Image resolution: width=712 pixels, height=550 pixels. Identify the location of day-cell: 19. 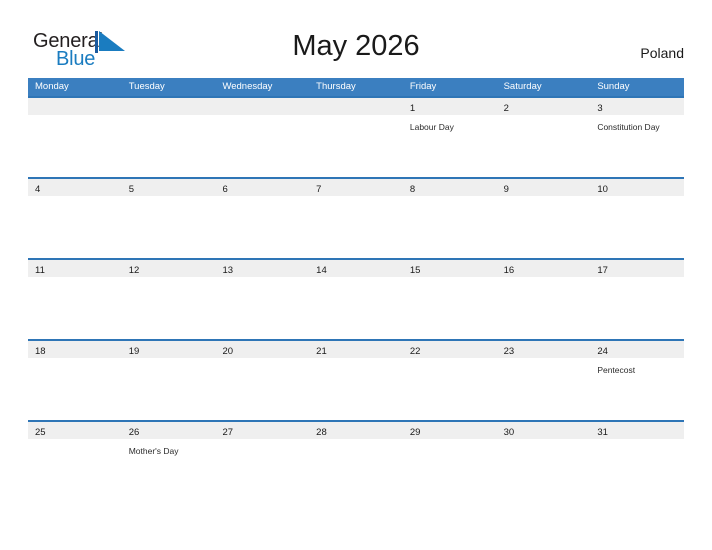
(169, 349).